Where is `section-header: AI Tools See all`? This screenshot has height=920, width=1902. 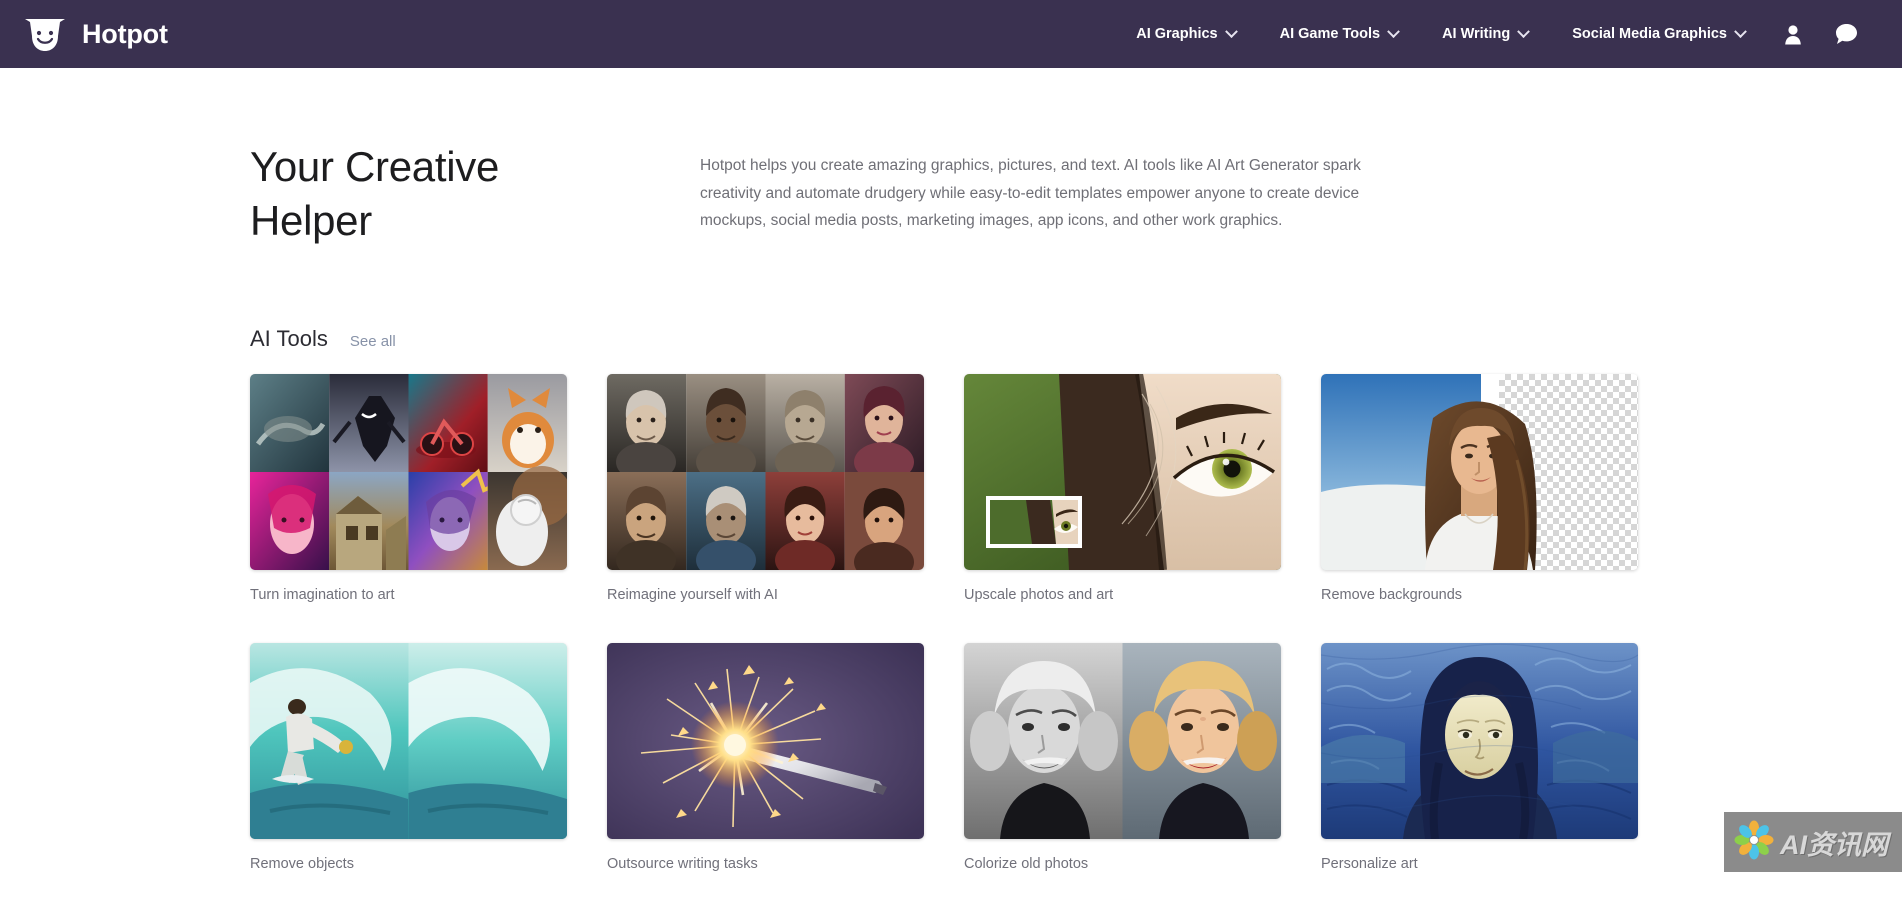 section-header: AI Tools See all is located at coordinates (951, 339).